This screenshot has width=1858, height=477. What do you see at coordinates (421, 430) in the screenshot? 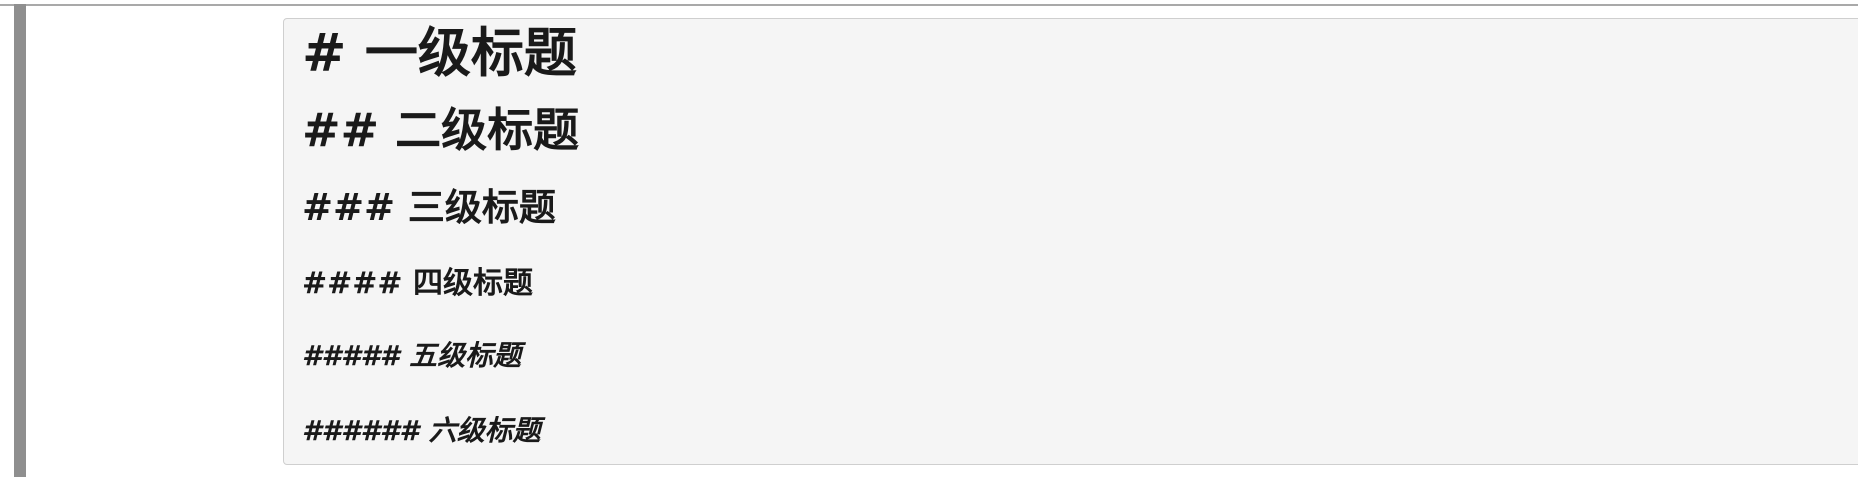
I see `heading-level-6-line: ###### 六级标题` at bounding box center [421, 430].